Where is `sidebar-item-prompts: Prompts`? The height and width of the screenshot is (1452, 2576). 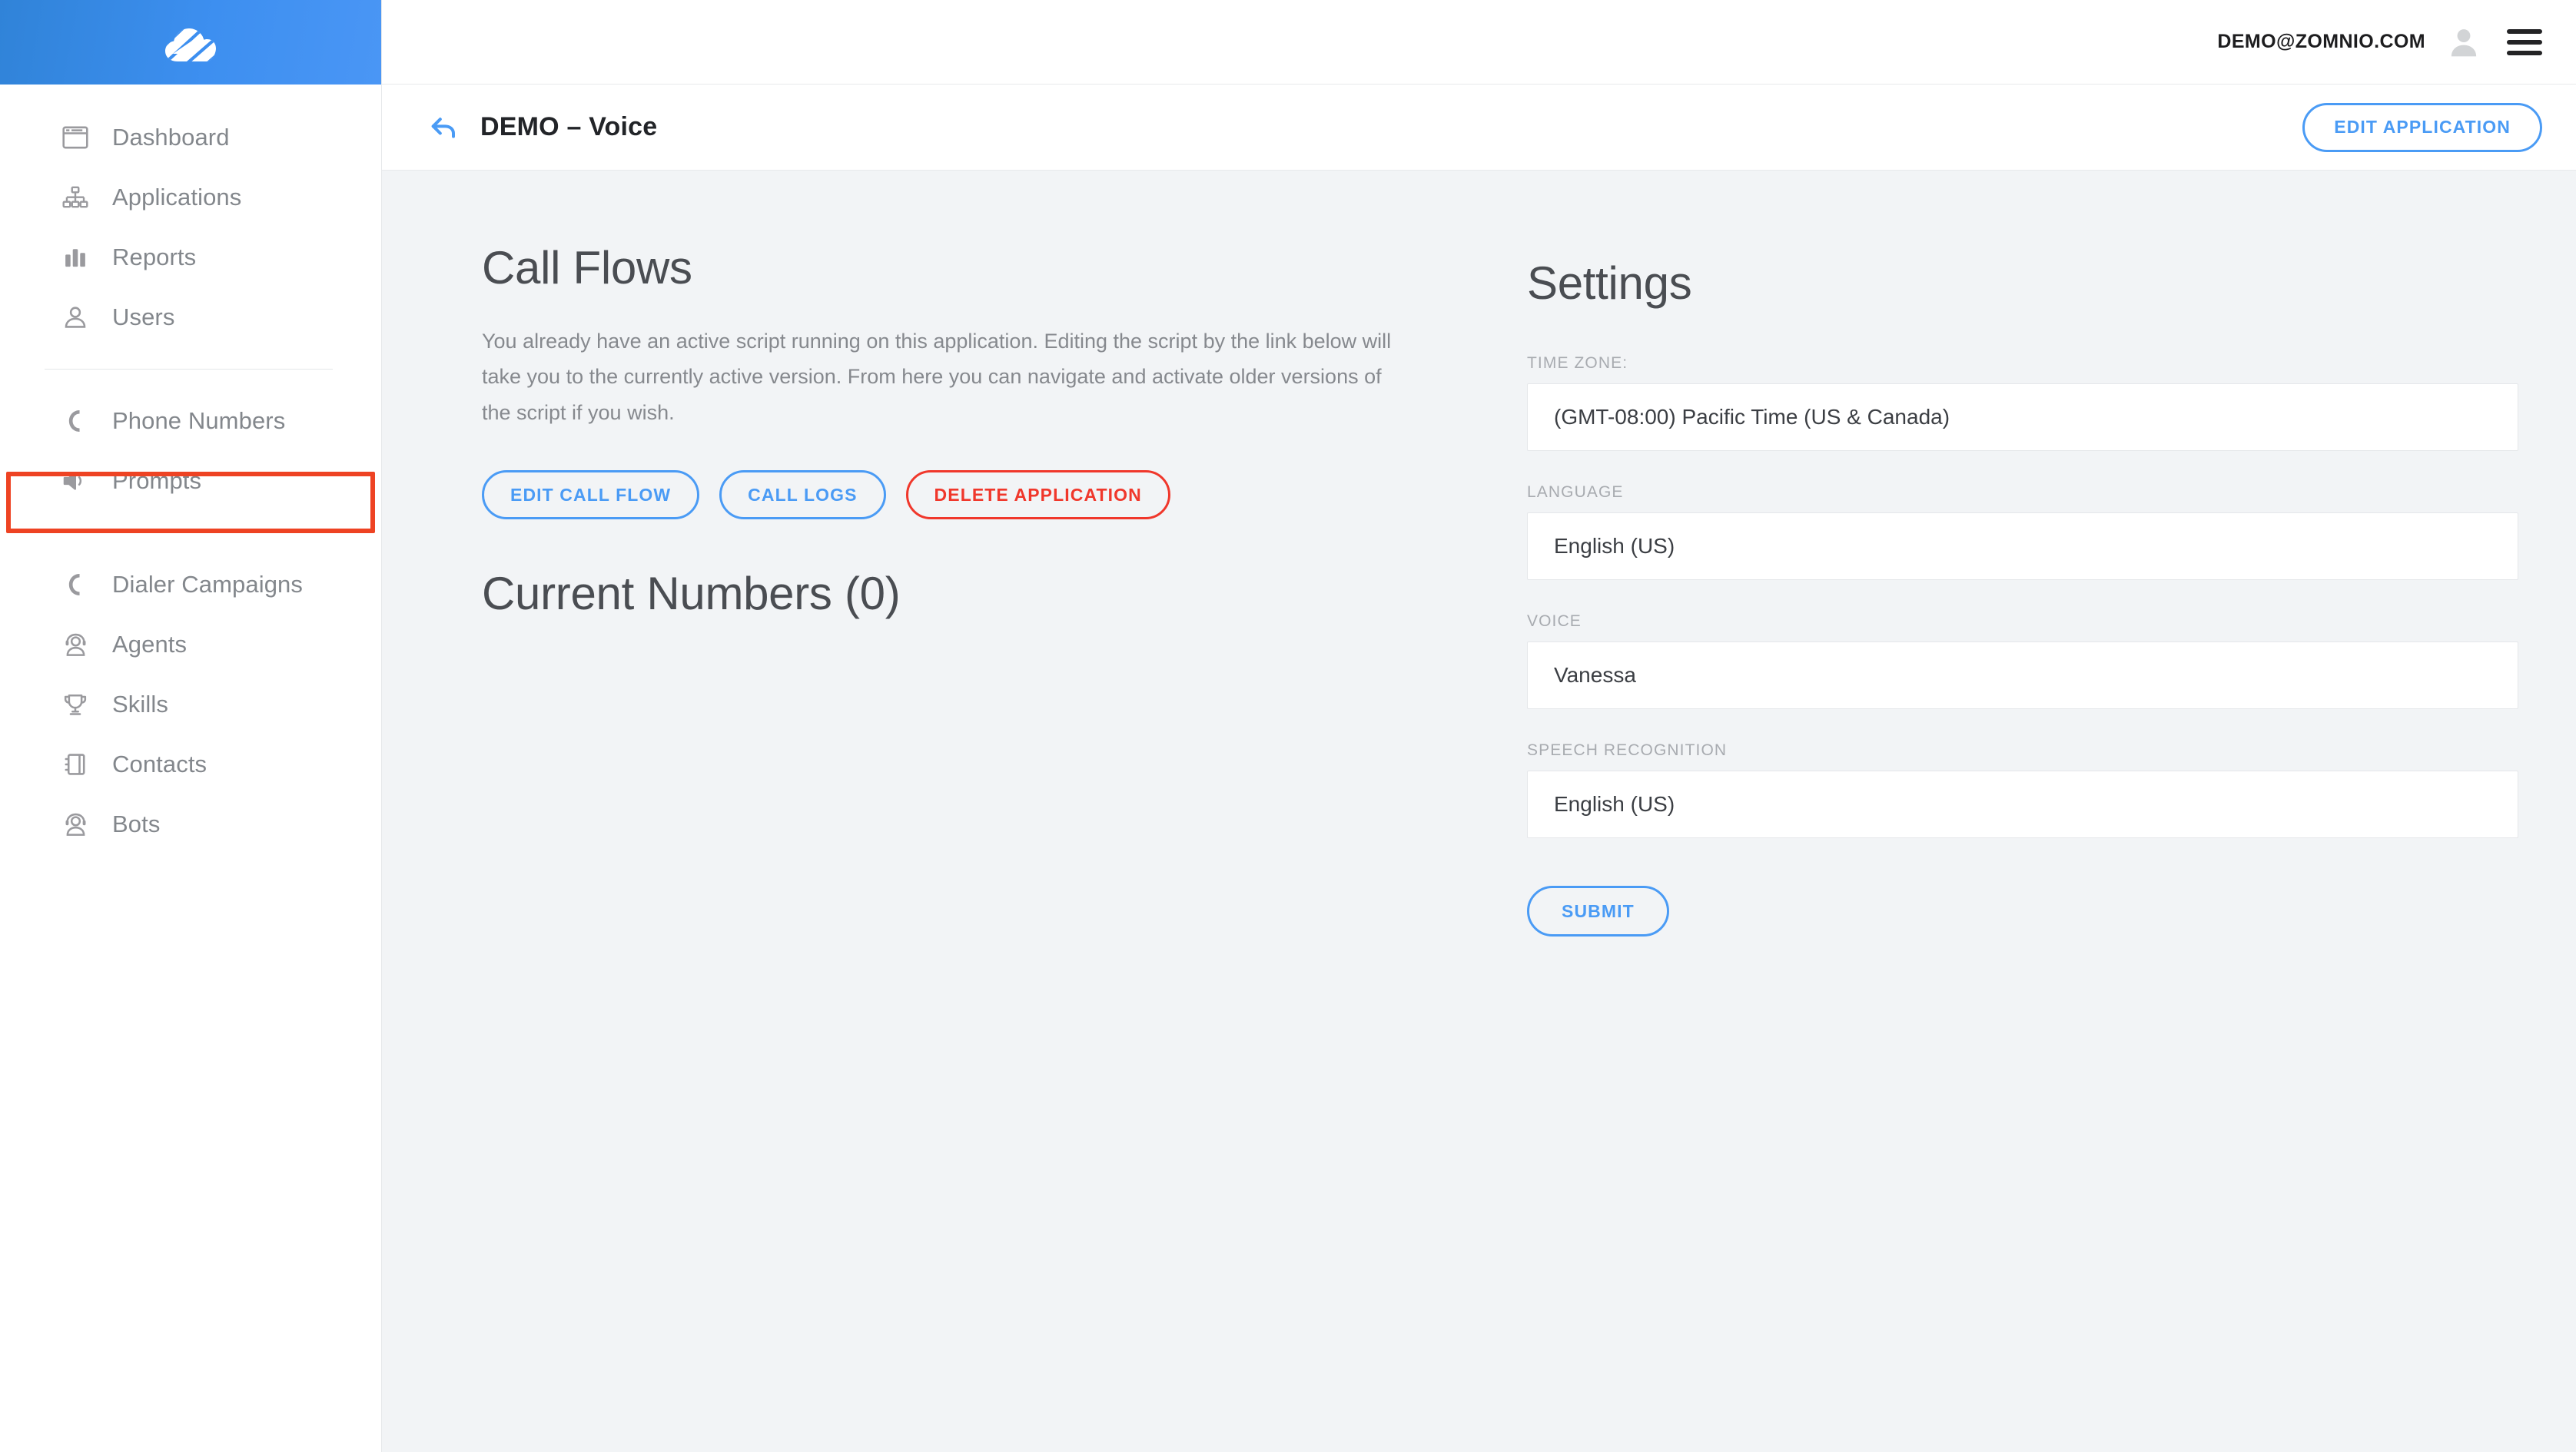
sidebar-item-prompts: Prompts is located at coordinates (190, 481).